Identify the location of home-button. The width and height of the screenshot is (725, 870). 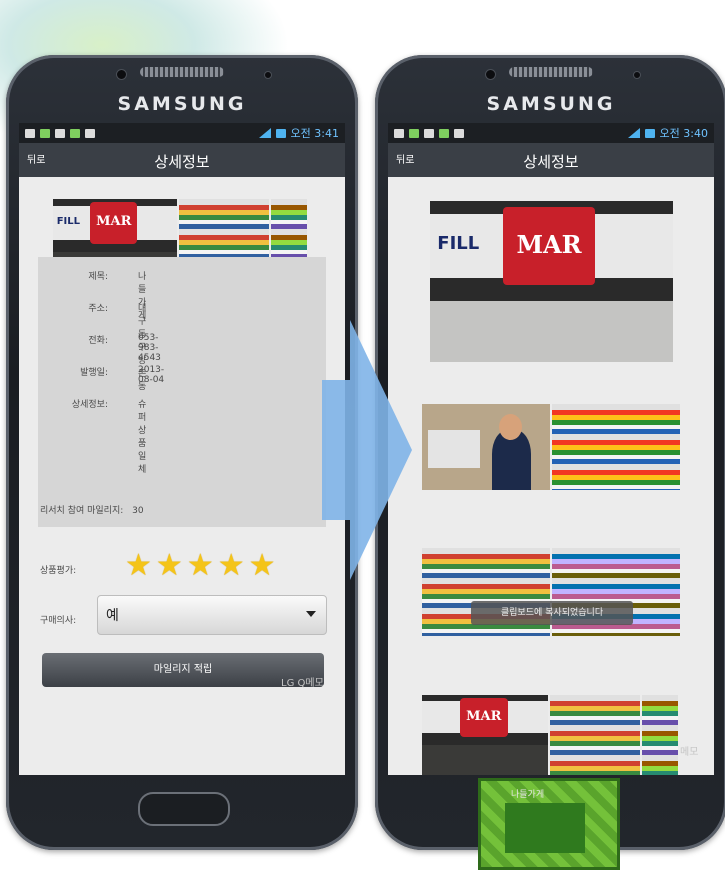
(184, 809).